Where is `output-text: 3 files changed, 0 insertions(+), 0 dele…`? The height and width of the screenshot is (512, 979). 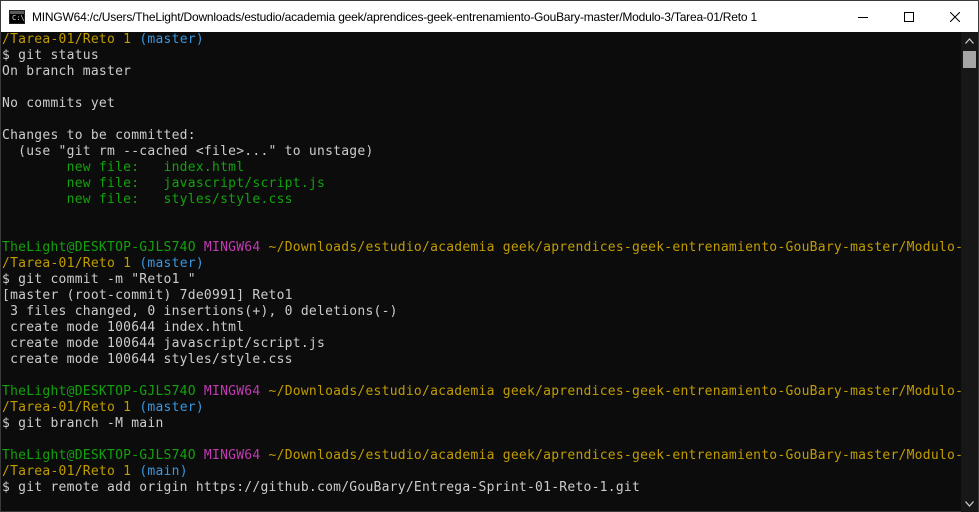
output-text: 3 files changed, 0 insertions(+), 0 dele… is located at coordinates (200, 311).